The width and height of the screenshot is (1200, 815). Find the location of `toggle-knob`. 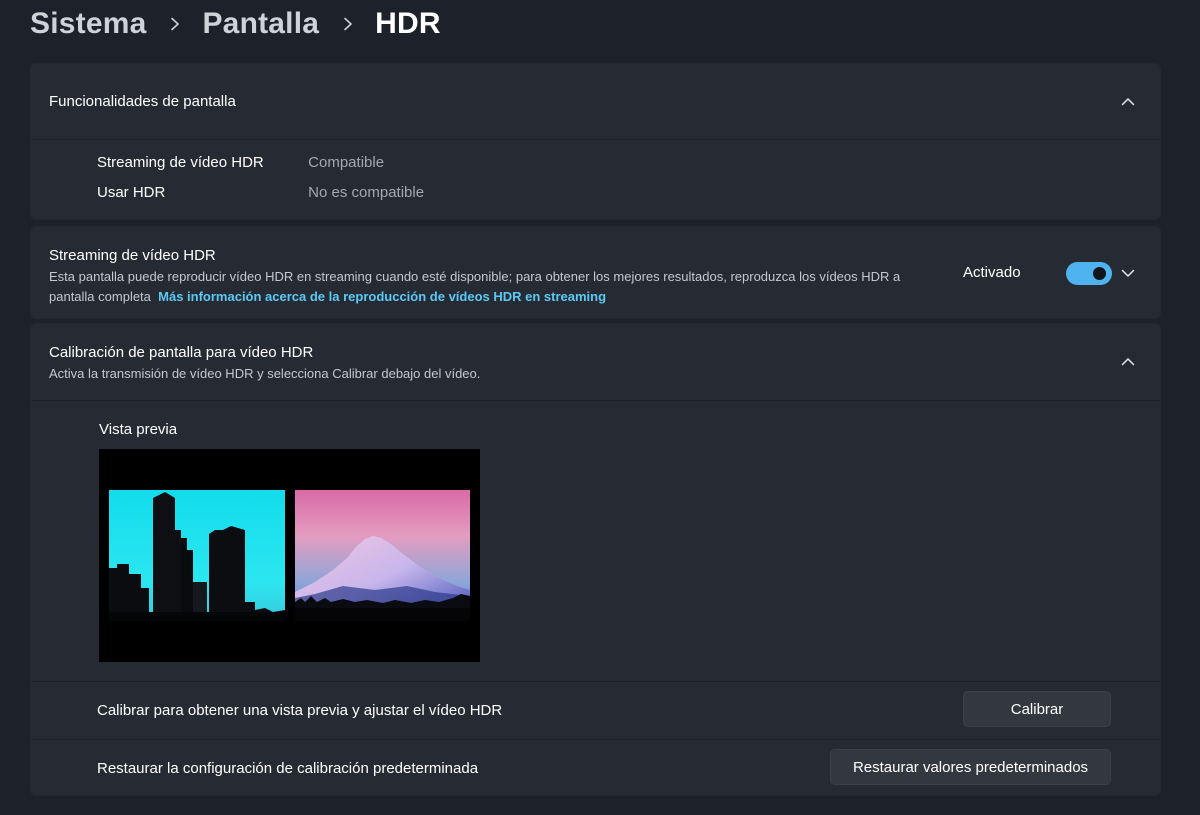

toggle-knob is located at coordinates (1099, 273).